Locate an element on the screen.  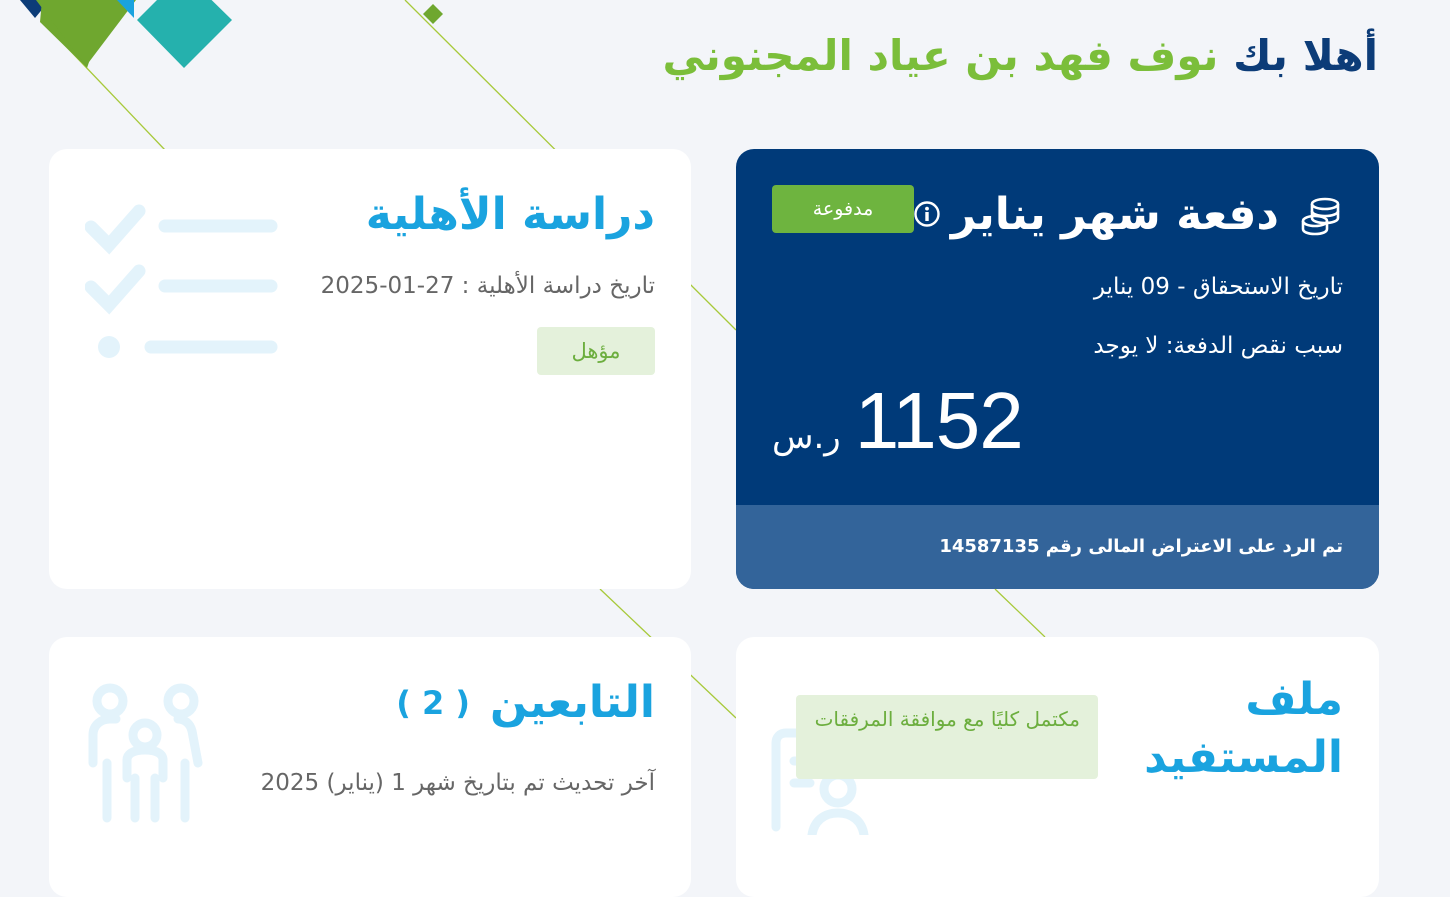
info-icon is located at coordinates (927, 214).